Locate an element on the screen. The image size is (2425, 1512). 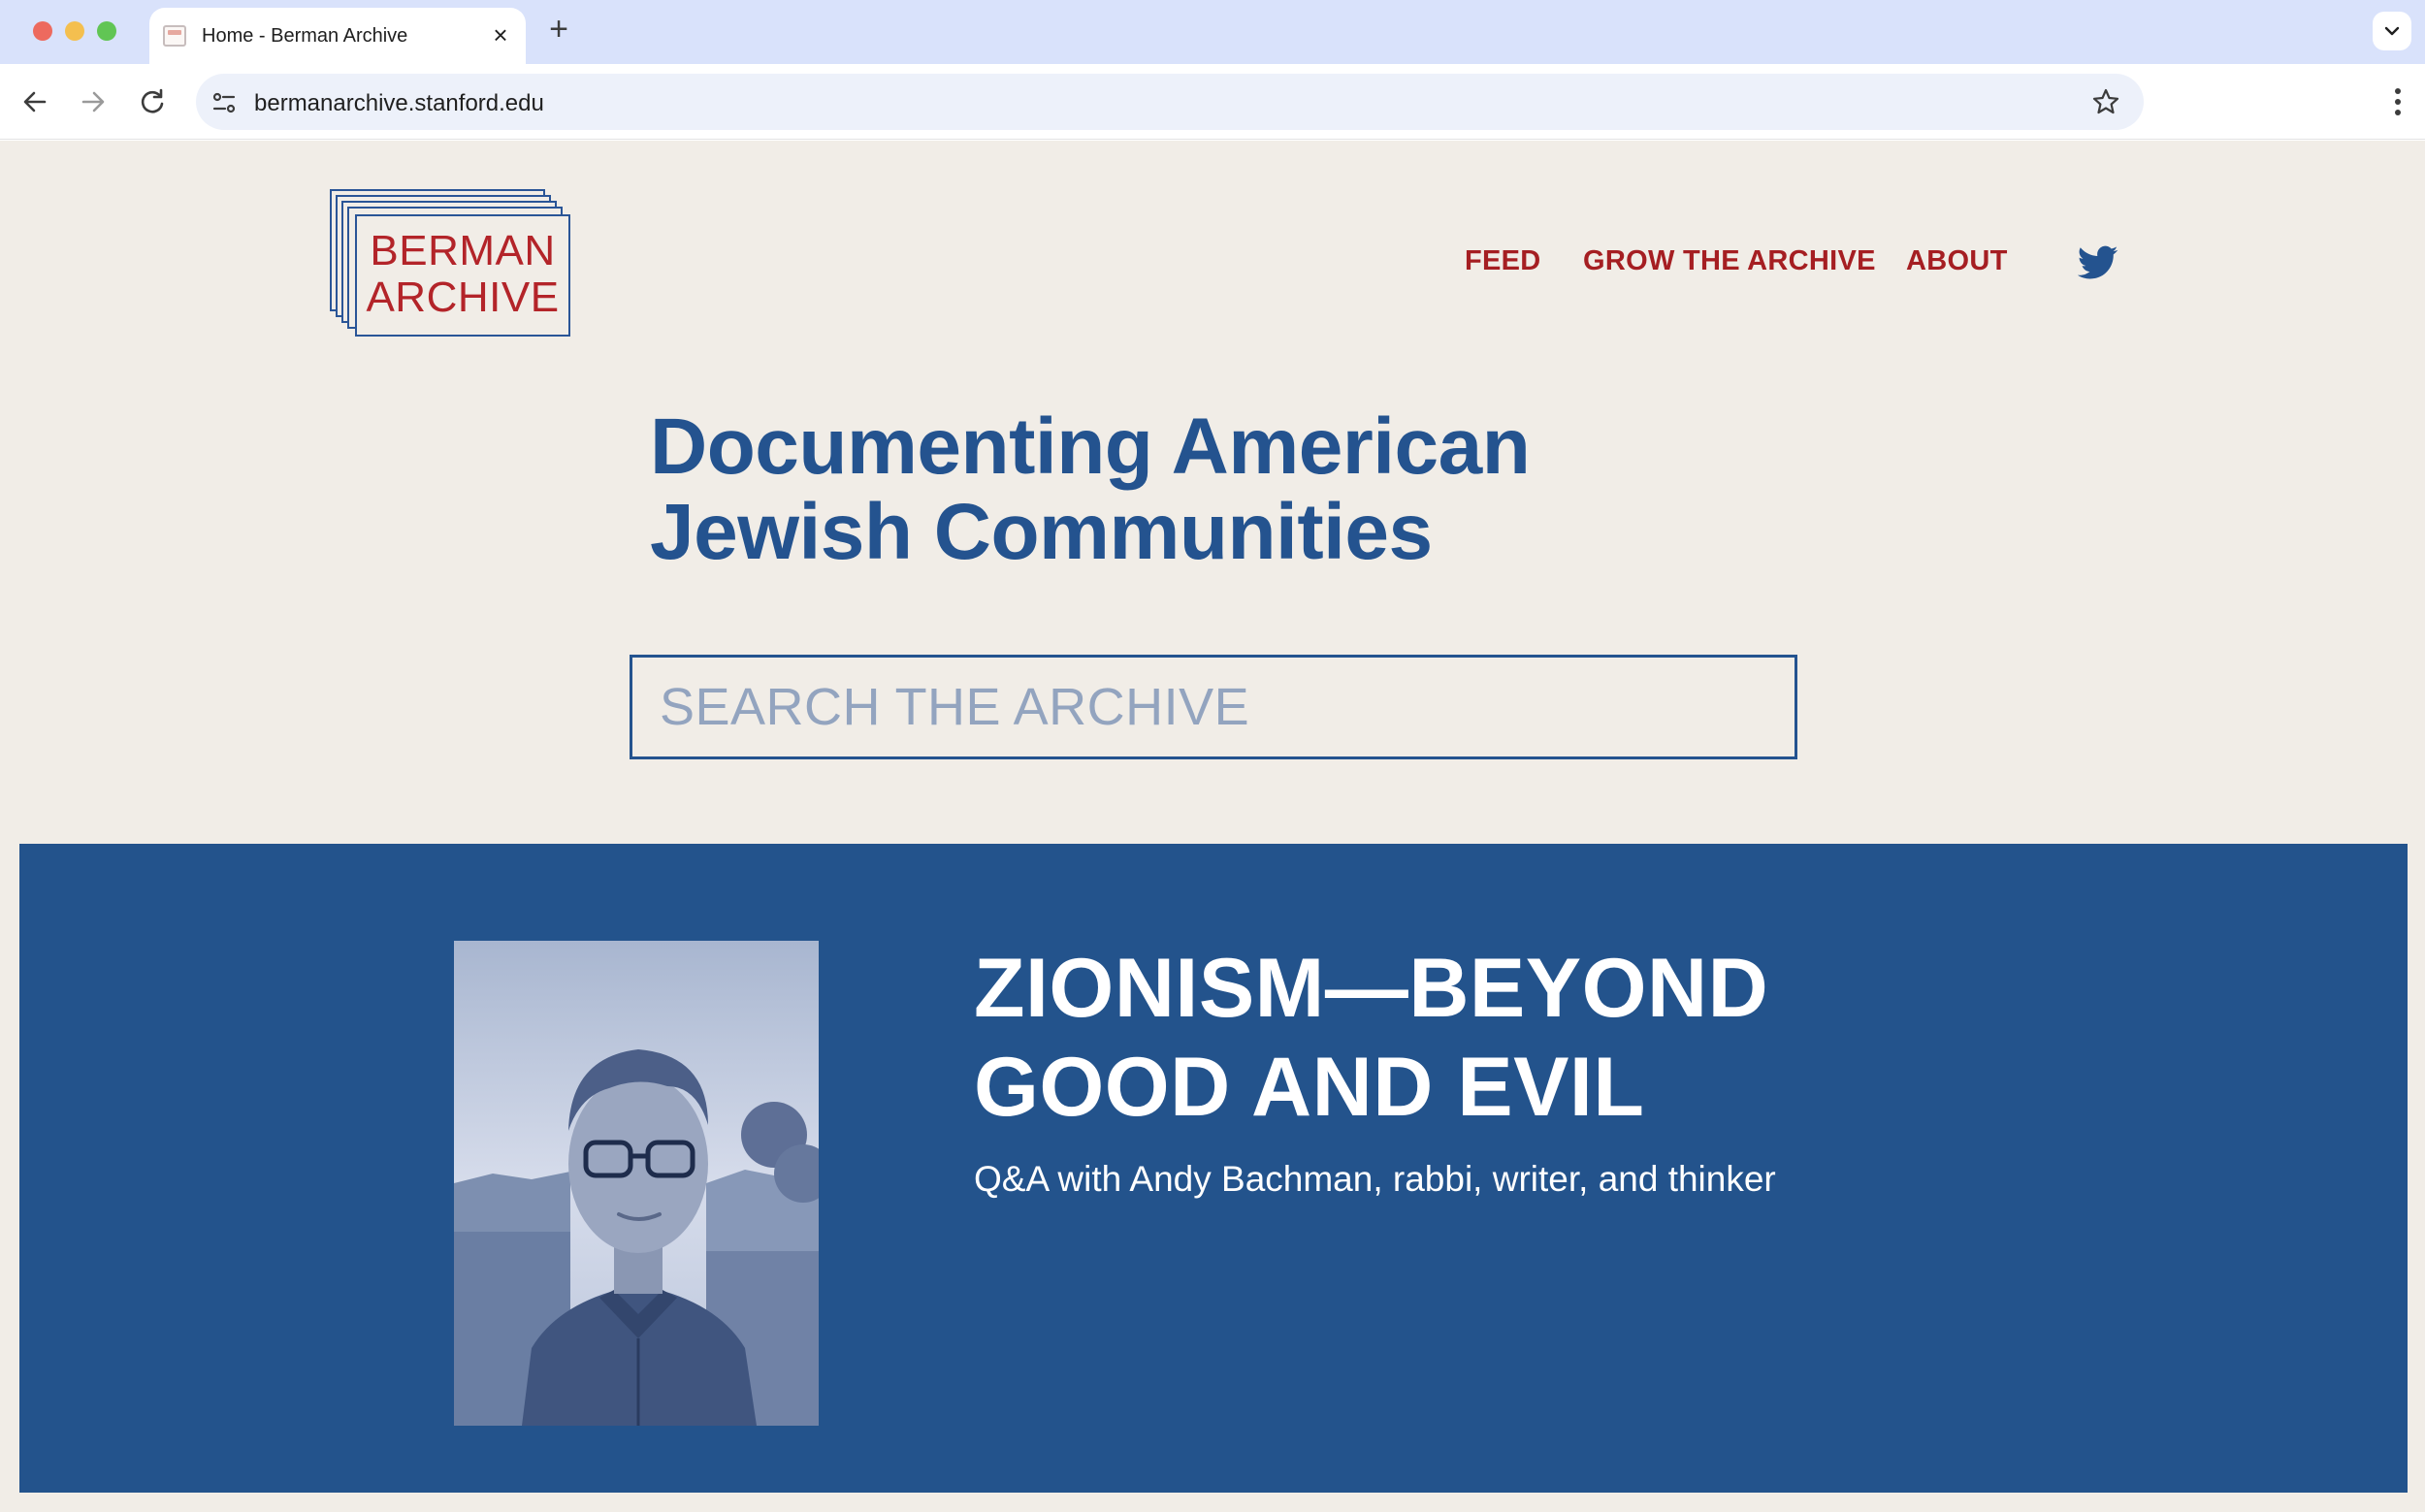
back-button is located at coordinates (34, 101).